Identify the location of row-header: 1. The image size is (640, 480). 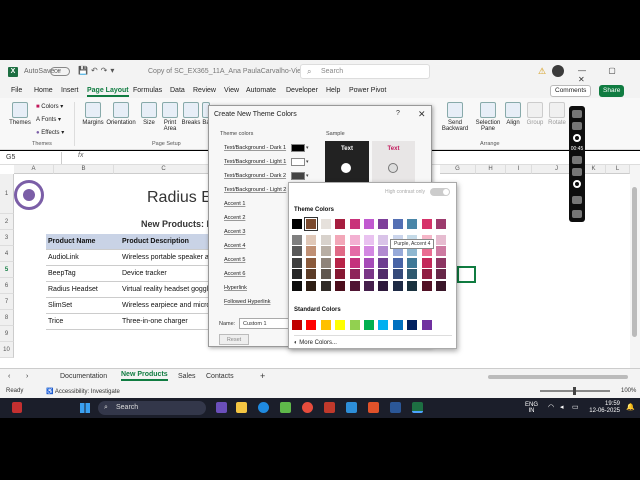
(7, 194).